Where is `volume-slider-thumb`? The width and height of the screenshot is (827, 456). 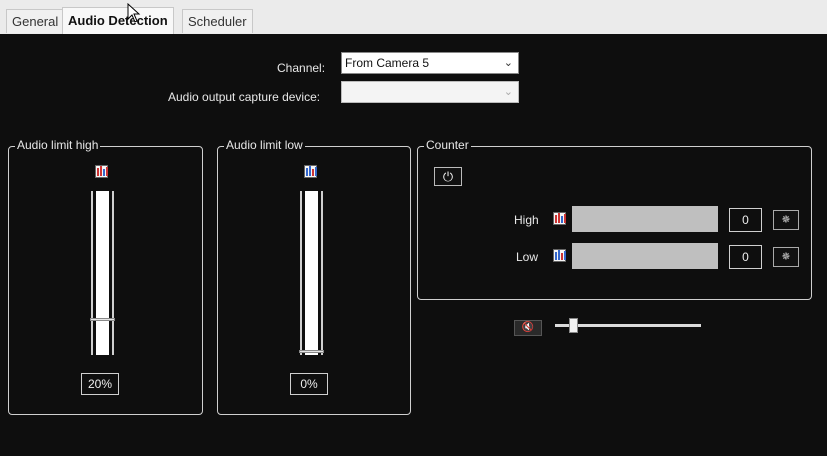 volume-slider-thumb is located at coordinates (573, 325).